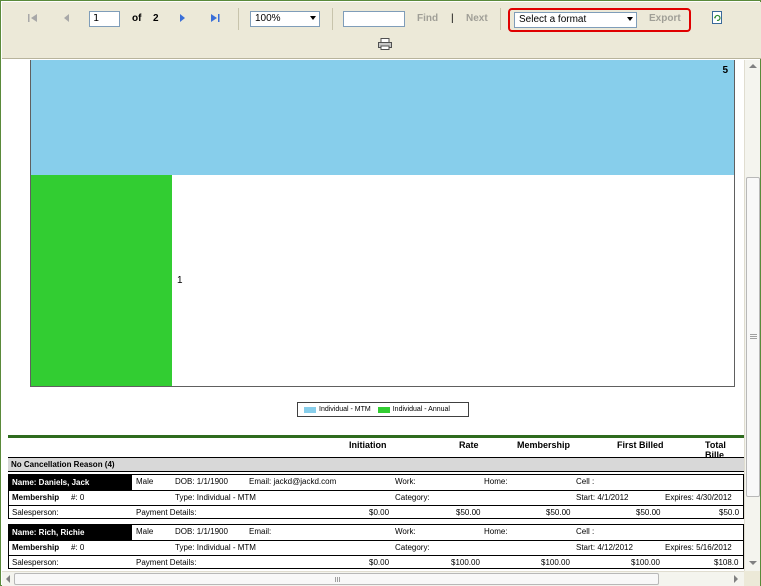 The image size is (761, 586). Describe the element at coordinates (293, 481) in the screenshot. I see `member-email: Email: jackd@jackd.com` at that location.